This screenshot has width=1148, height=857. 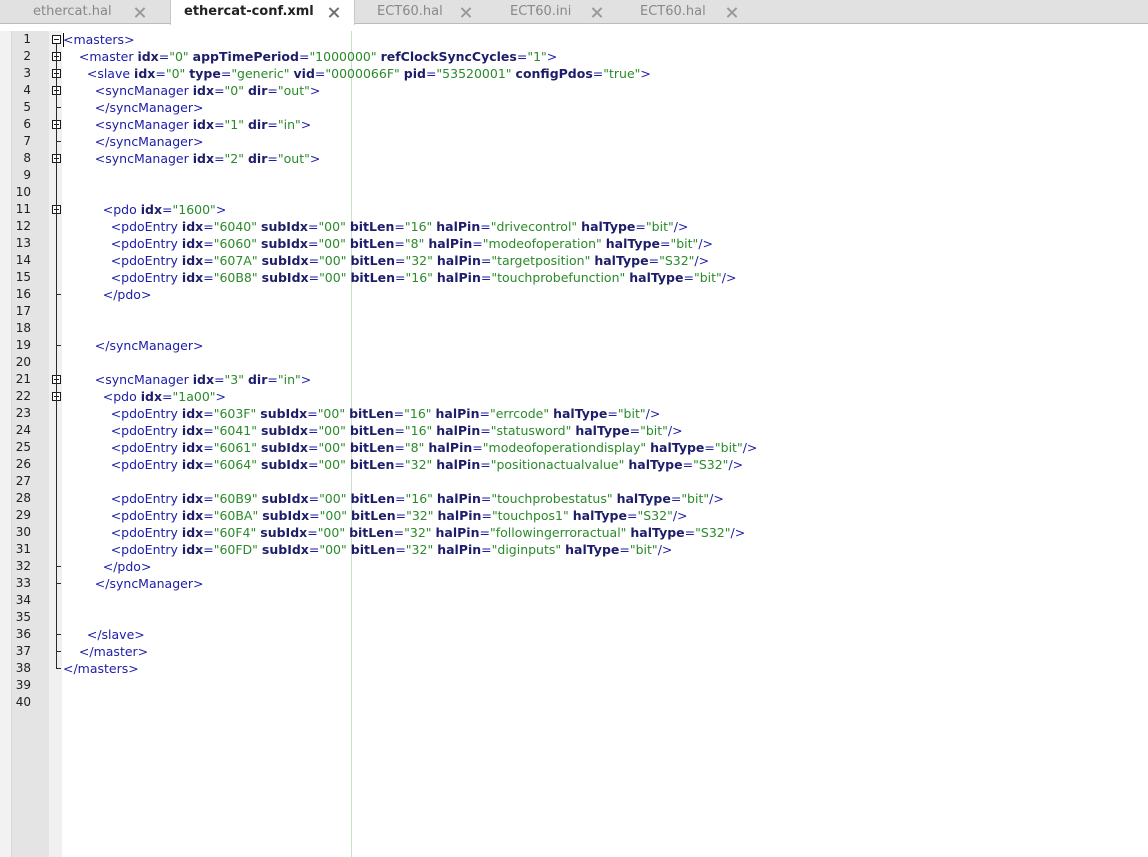 I want to click on line-number: 17, so click(x=23, y=311).